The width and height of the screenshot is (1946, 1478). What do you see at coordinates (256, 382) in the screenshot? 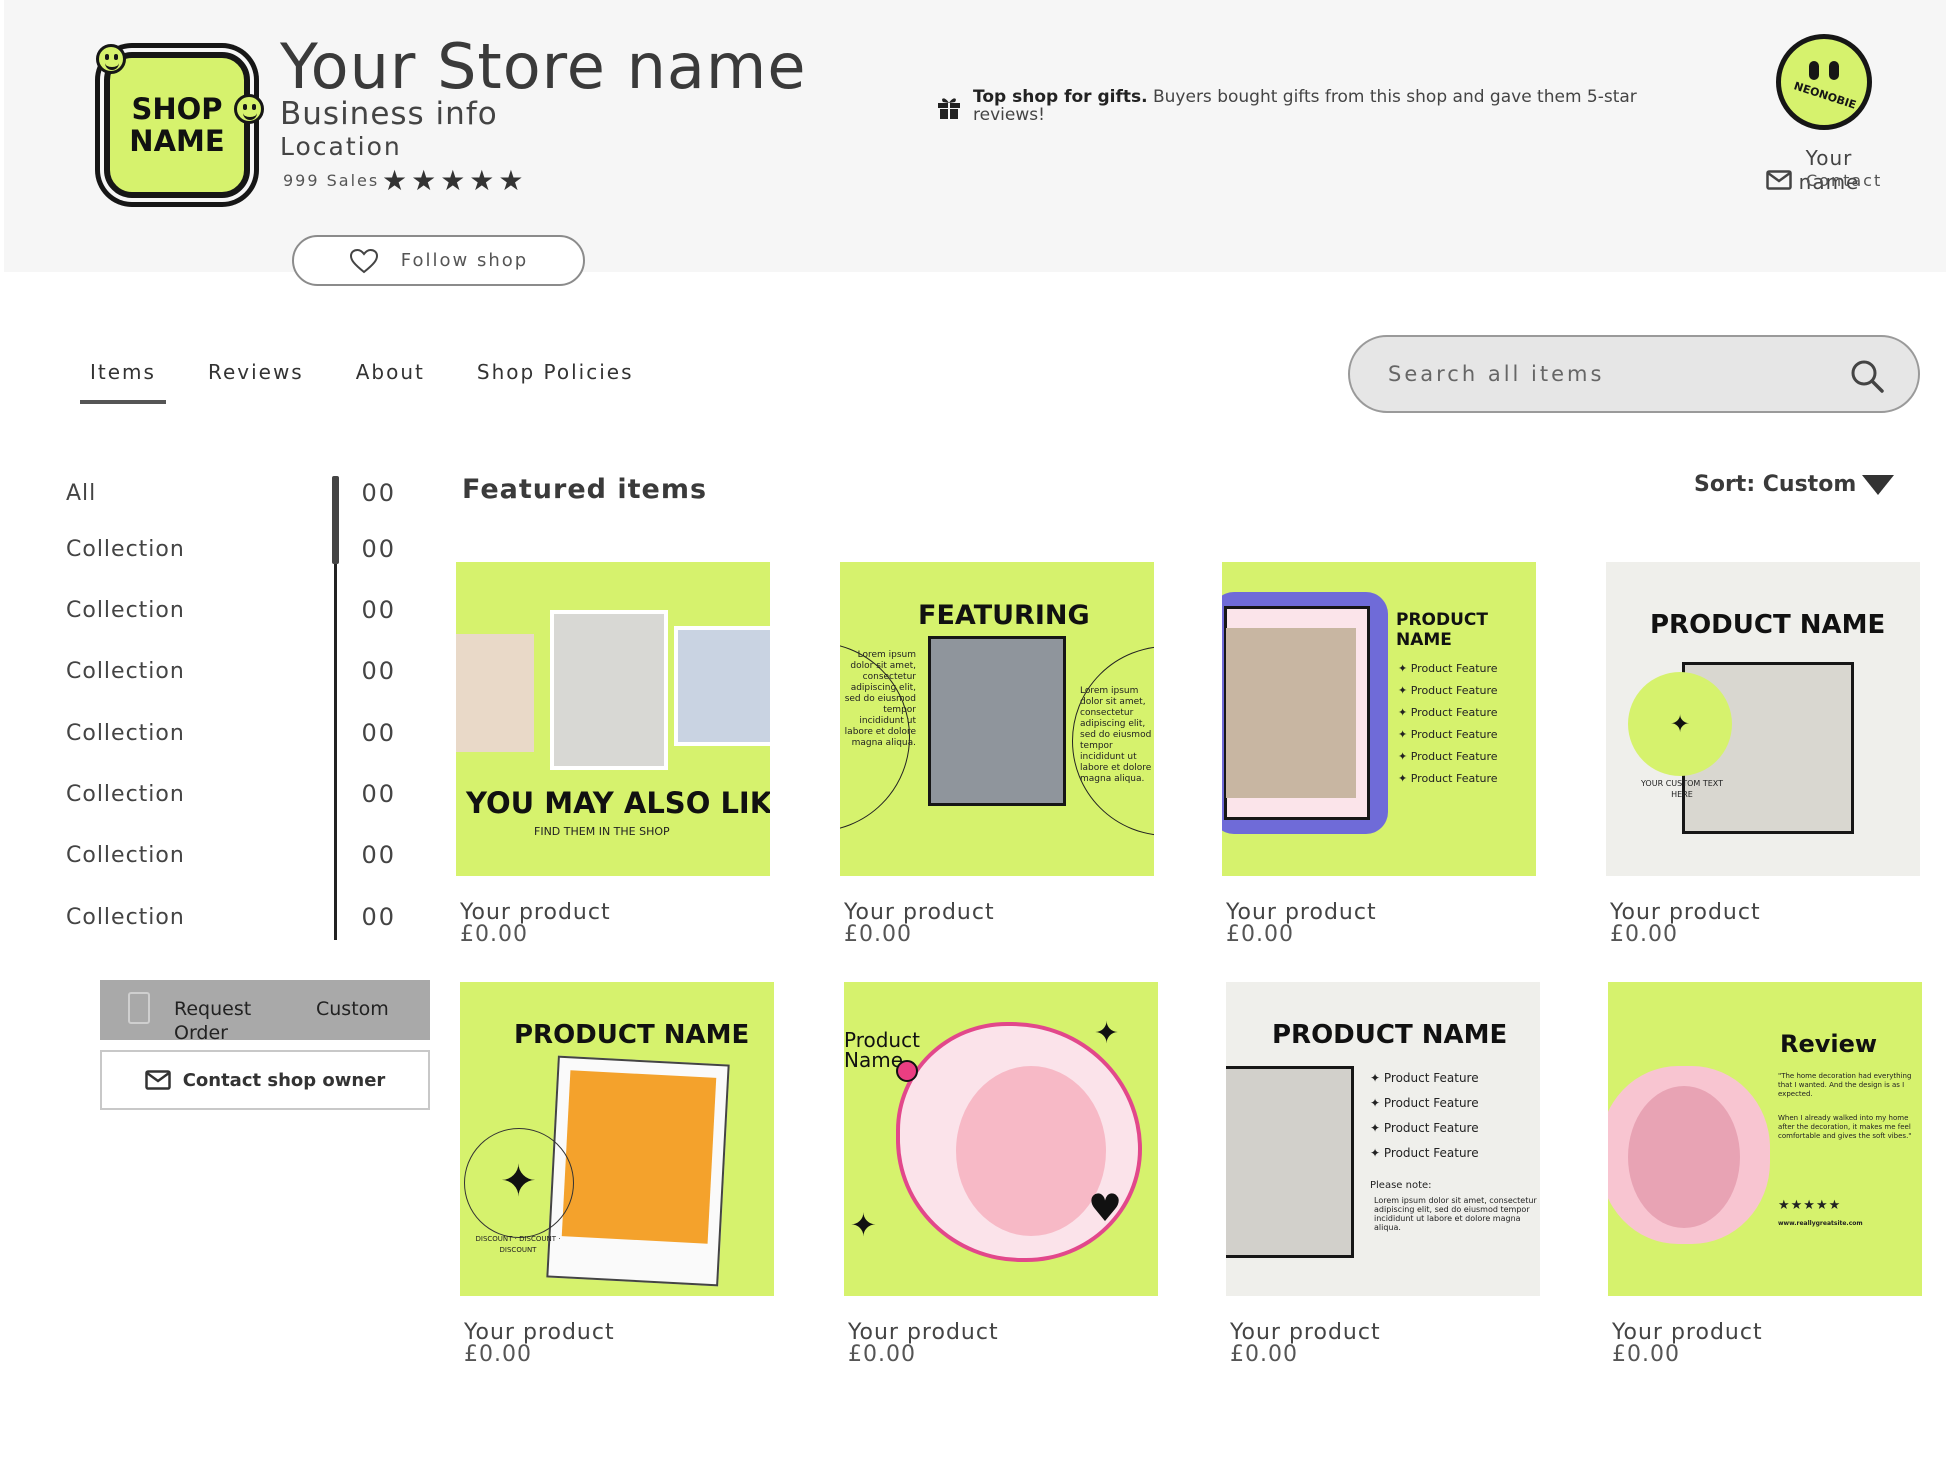
I see `tab-reviews: Reviews` at bounding box center [256, 382].